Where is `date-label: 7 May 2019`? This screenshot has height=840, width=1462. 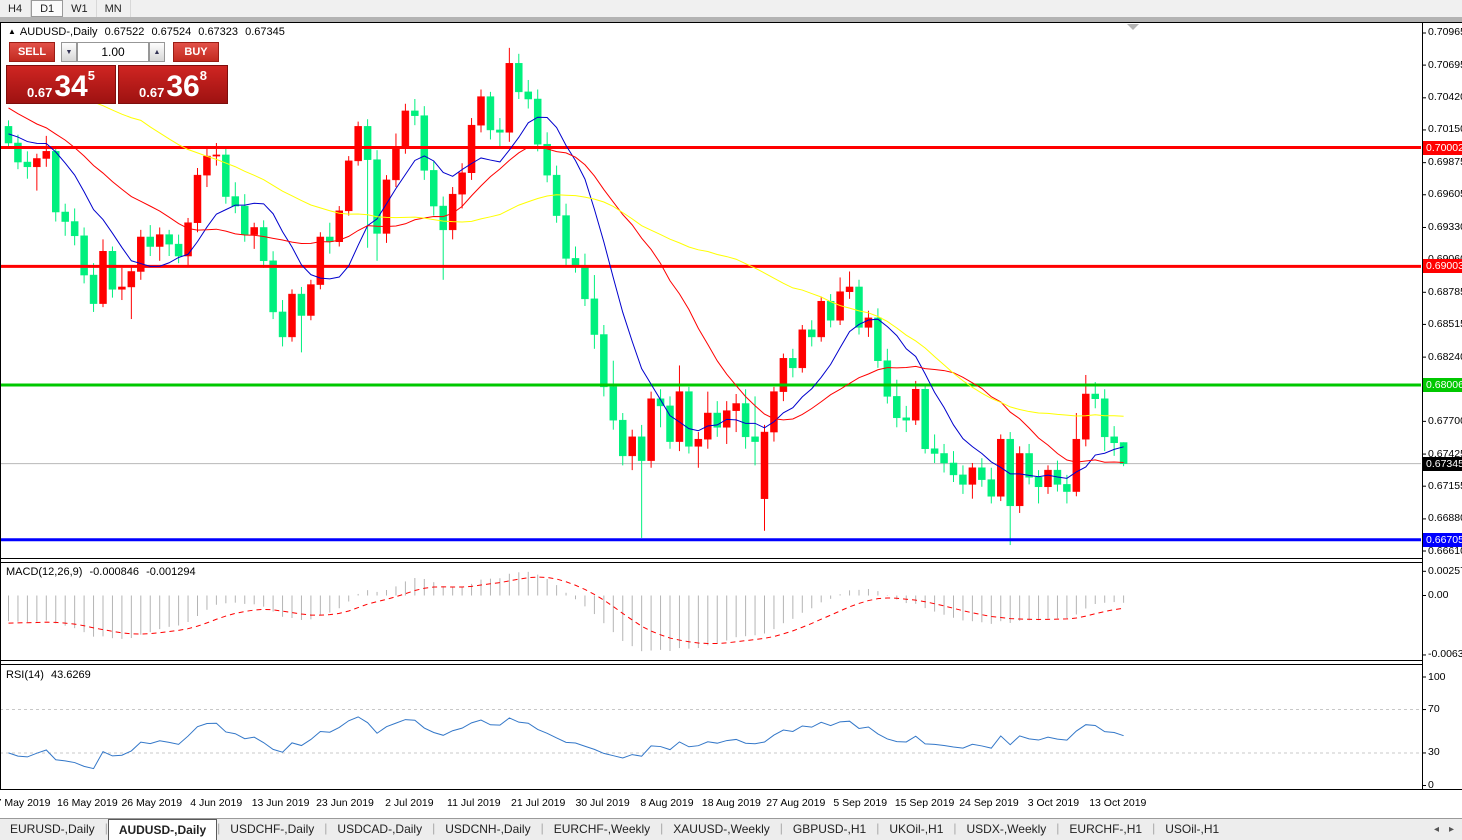 date-label: 7 May 2019 is located at coordinates (25, 803).